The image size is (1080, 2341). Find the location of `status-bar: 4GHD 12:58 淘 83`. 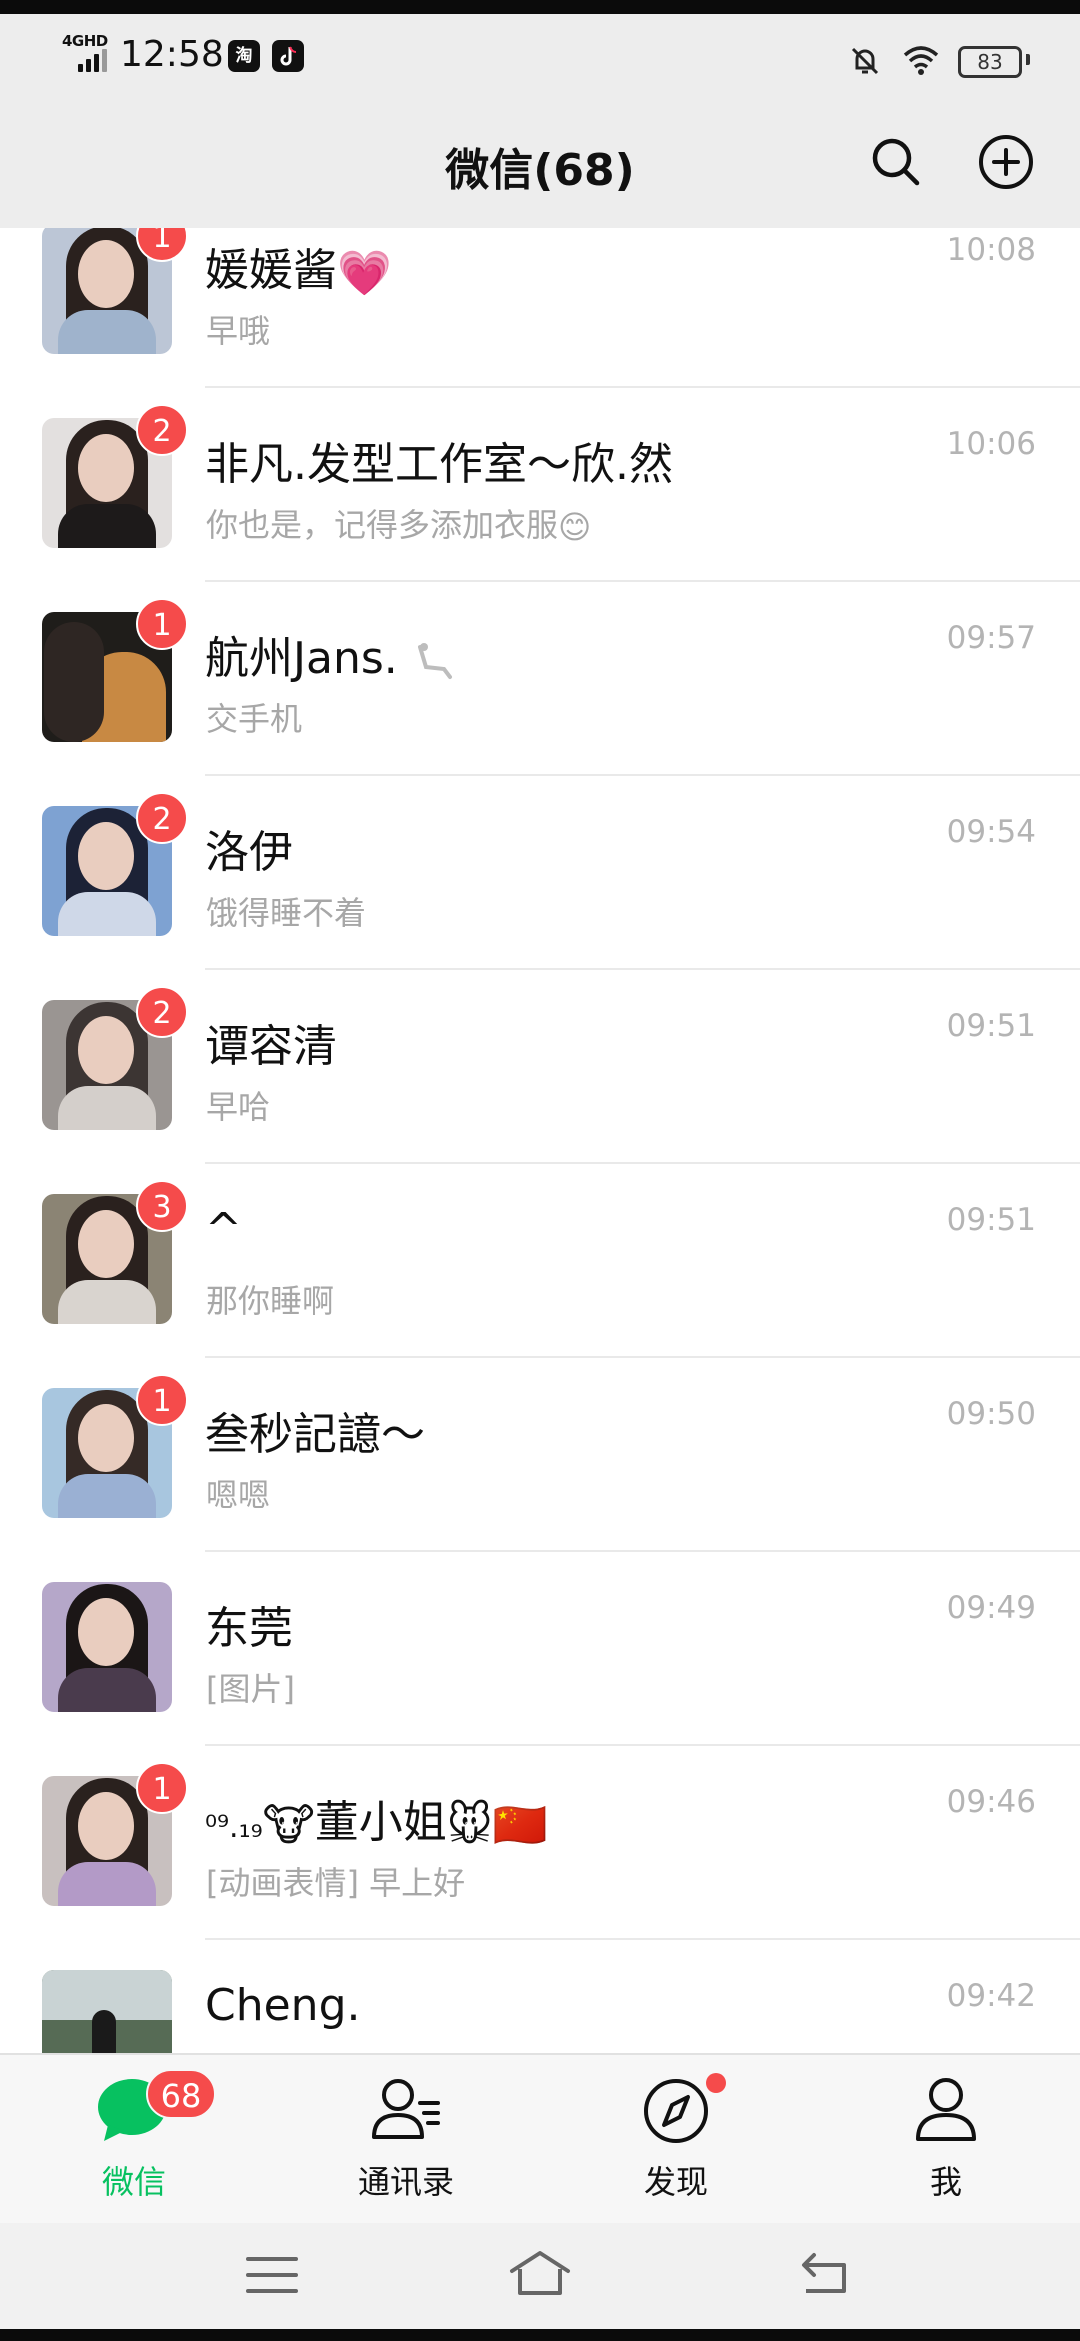

status-bar: 4GHD 12:58 淘 83 is located at coordinates (540, 59).